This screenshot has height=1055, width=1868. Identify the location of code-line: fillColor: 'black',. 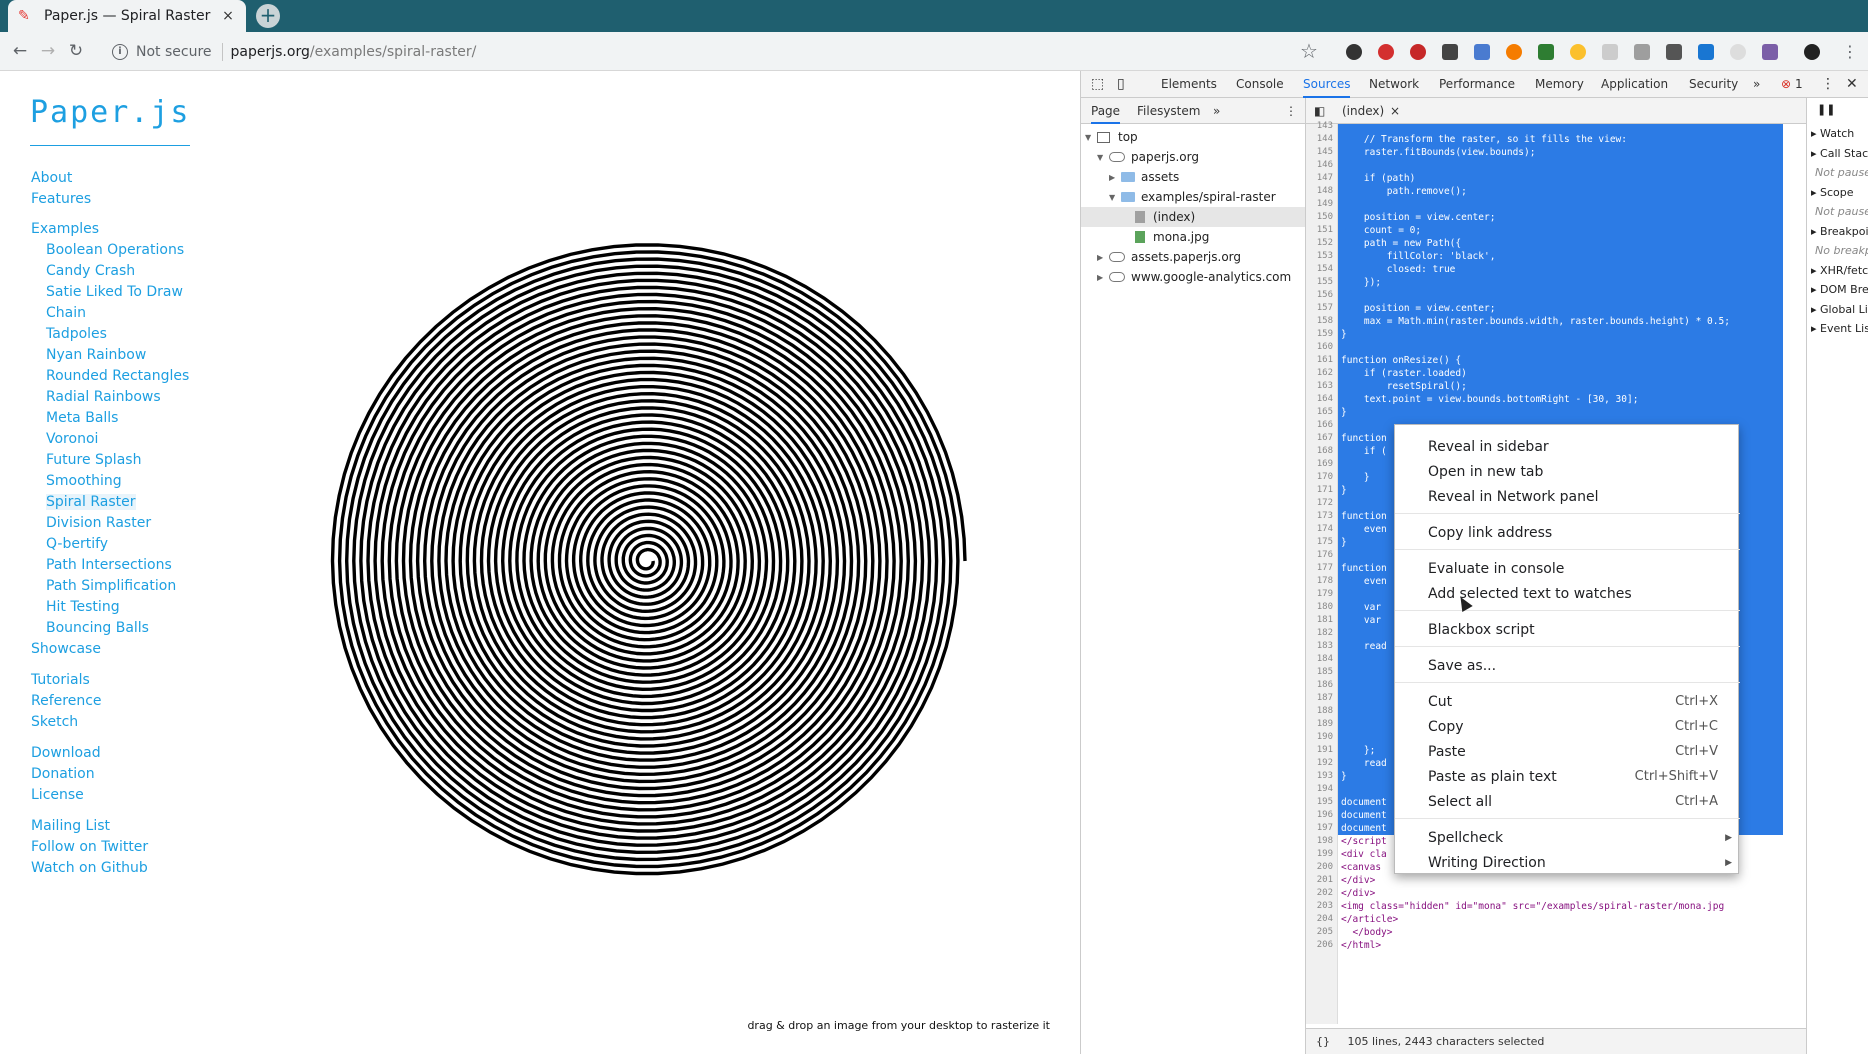
(1418, 256).